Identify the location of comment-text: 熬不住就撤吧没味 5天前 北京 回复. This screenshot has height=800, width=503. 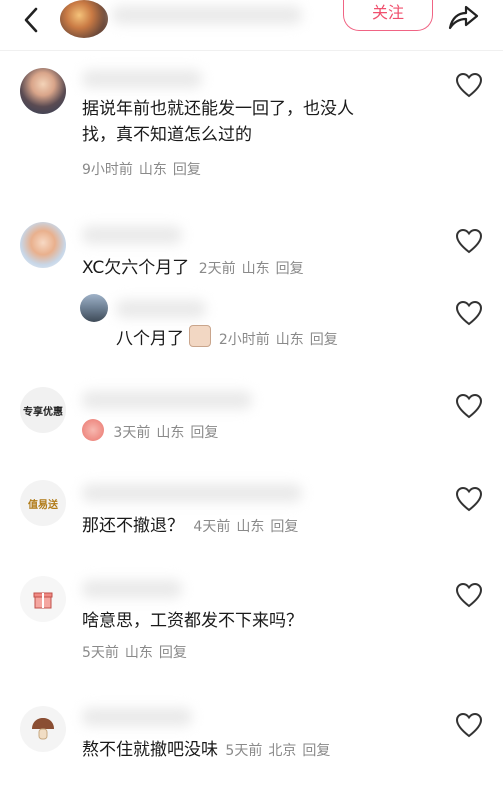
(209, 750).